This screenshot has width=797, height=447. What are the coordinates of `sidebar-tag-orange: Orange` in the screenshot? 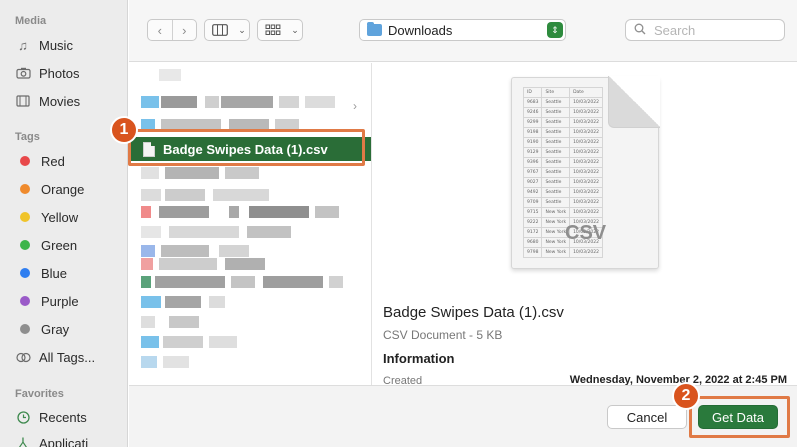 It's located at (69, 189).